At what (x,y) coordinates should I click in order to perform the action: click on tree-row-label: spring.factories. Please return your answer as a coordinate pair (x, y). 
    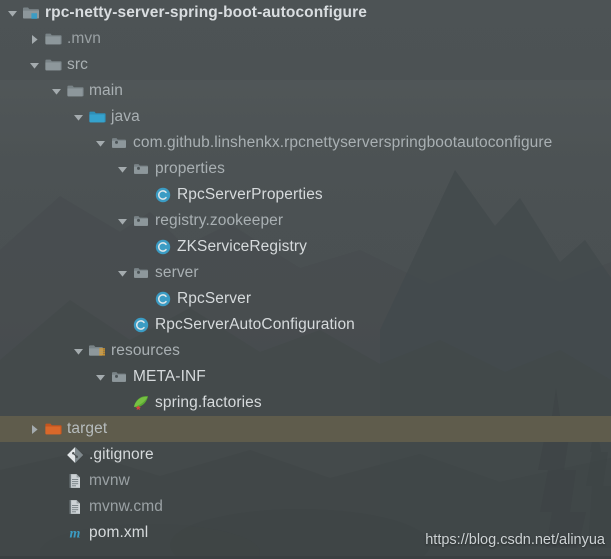
    Looking at the image, I should click on (208, 402).